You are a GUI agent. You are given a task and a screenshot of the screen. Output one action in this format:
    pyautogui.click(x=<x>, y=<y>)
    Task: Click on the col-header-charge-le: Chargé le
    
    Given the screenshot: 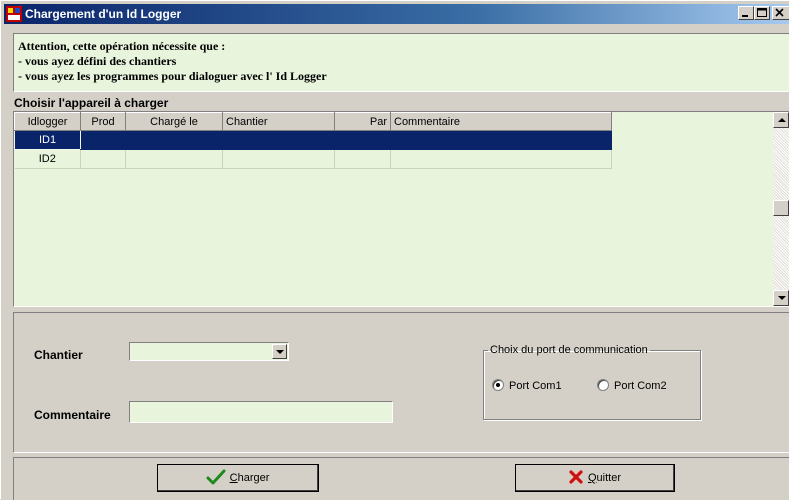 What is the action you would take?
    pyautogui.click(x=174, y=121)
    